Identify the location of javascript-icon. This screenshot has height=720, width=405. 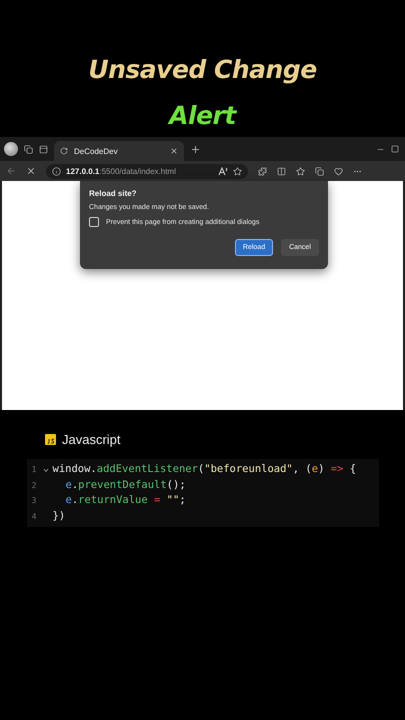
(50, 439).